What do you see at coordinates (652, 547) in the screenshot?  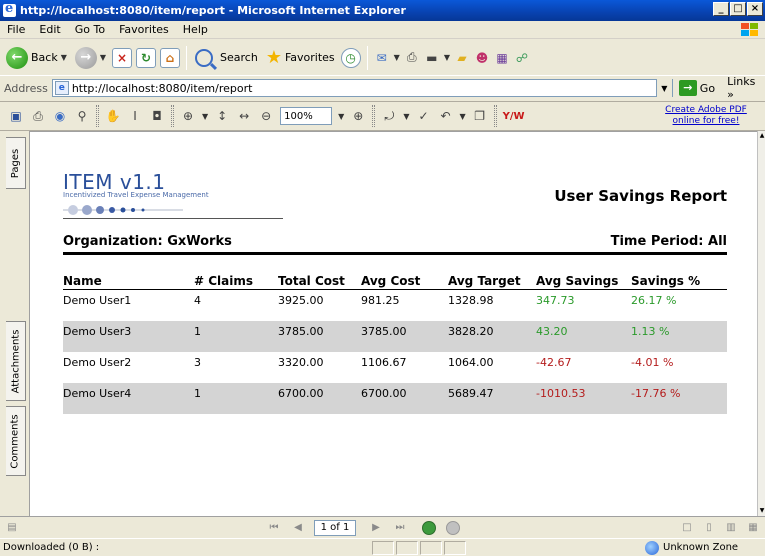 I see `globe-icon` at bounding box center [652, 547].